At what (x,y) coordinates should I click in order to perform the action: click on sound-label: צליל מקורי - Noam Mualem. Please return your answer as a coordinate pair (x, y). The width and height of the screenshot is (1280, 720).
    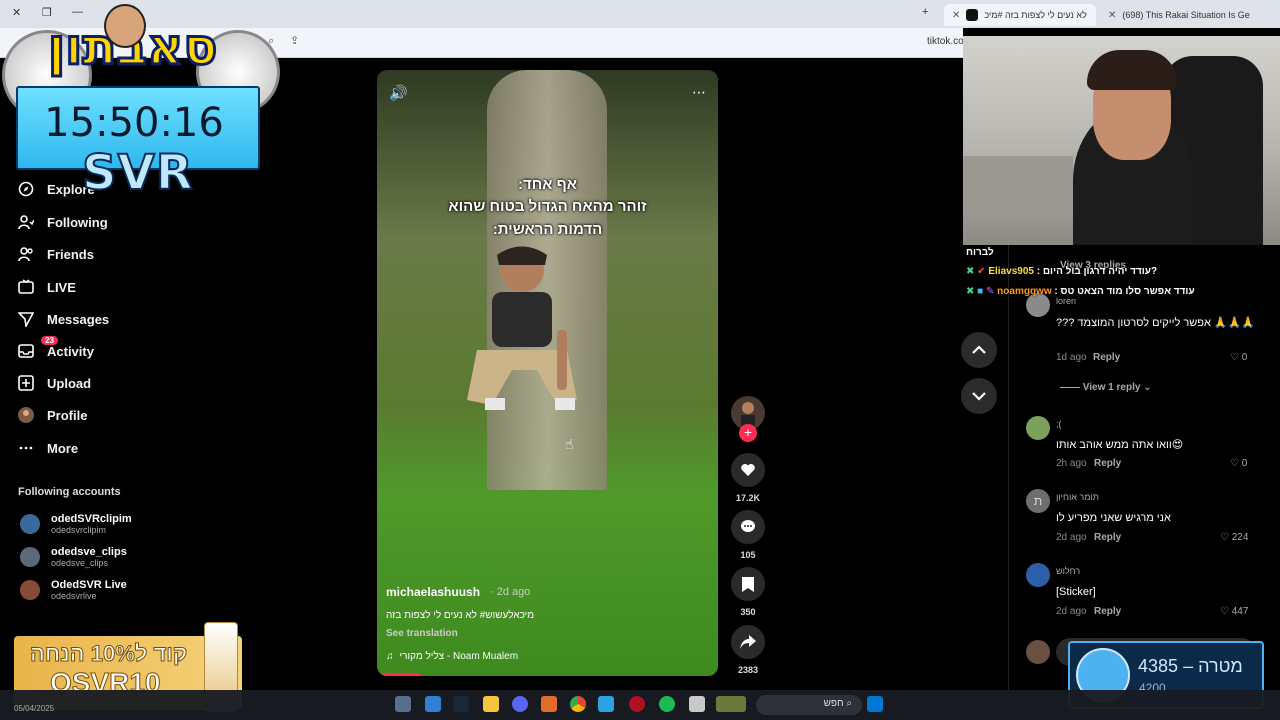
    Looking at the image, I should click on (459, 656).